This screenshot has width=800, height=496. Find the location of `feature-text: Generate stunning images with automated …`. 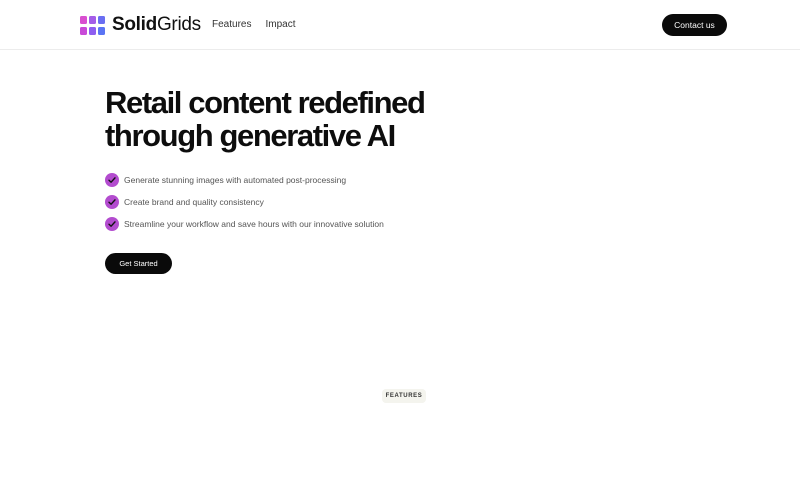

feature-text: Generate stunning images with automated … is located at coordinates (235, 180).